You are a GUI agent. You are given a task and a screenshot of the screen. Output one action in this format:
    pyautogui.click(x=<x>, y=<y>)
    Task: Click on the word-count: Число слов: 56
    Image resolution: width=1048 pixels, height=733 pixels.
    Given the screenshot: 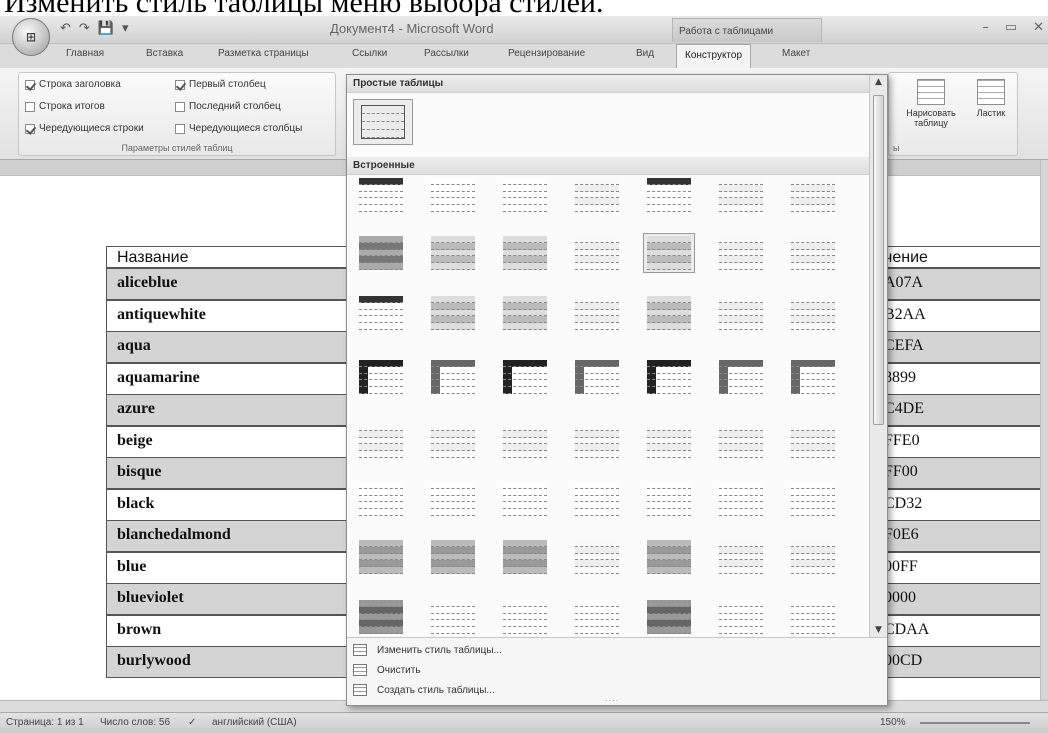 What is the action you would take?
    pyautogui.click(x=135, y=722)
    